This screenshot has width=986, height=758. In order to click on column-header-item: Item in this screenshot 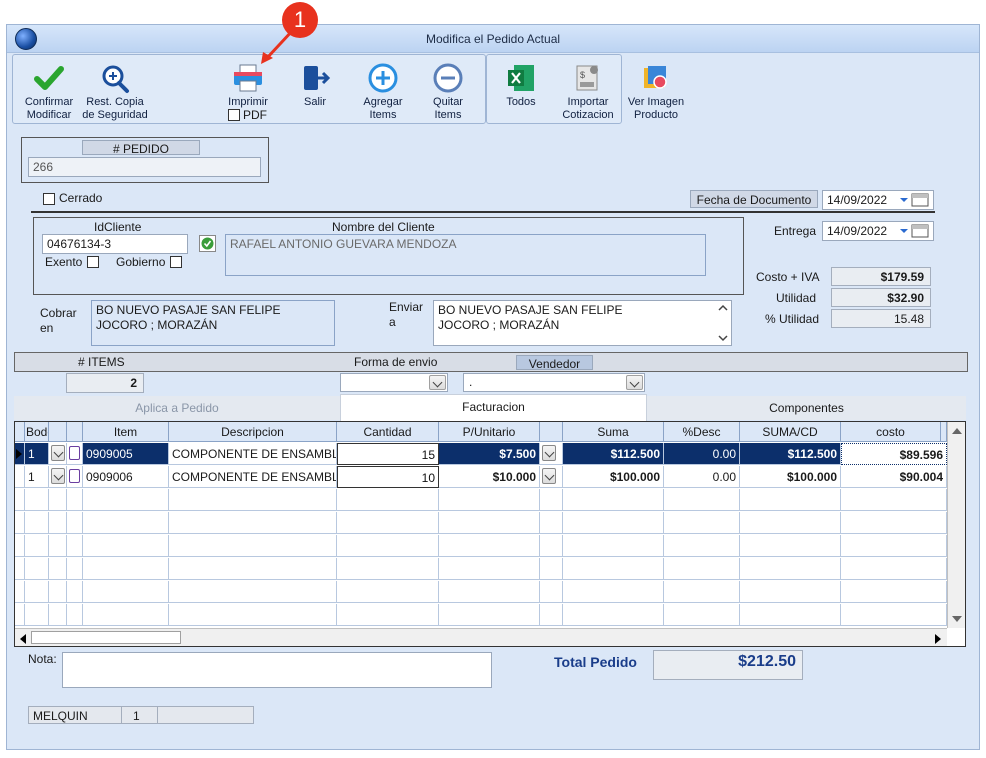, I will do `click(126, 432)`.